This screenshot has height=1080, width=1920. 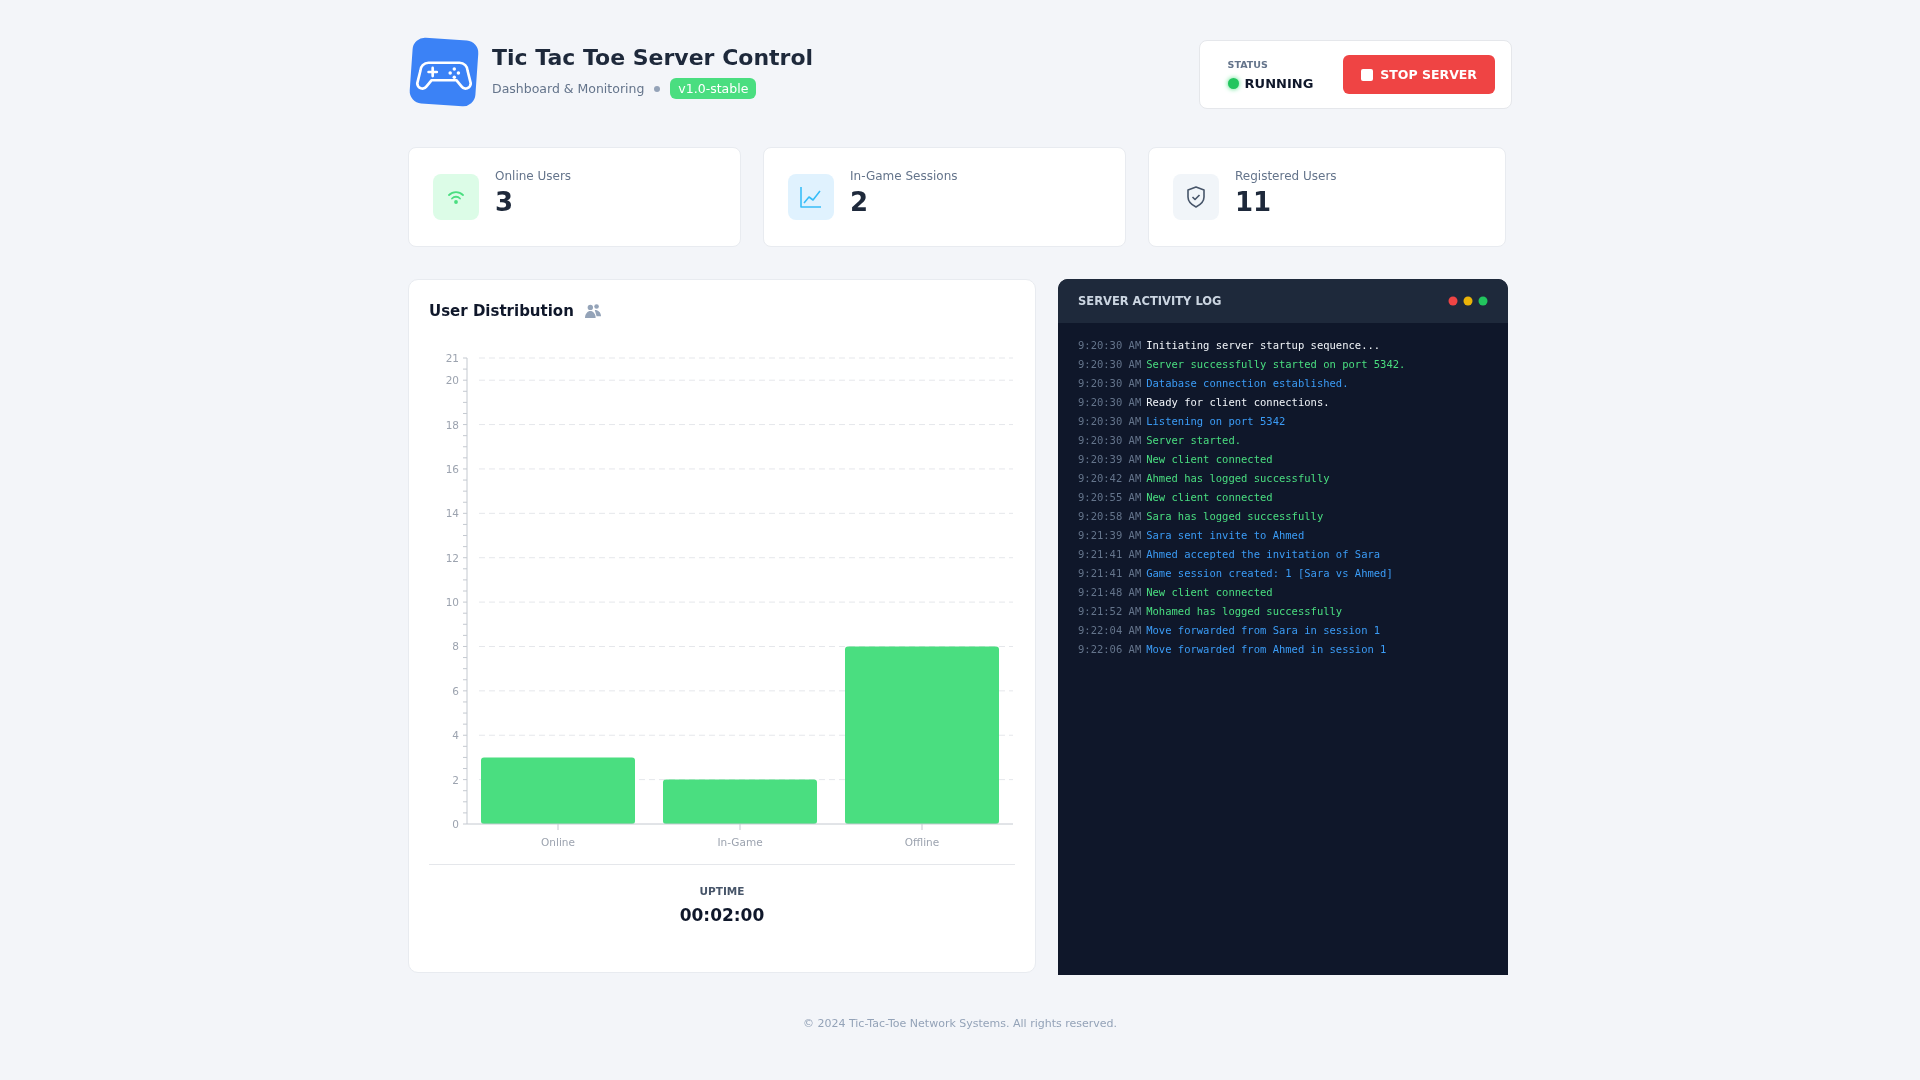 I want to click on stop-icon, so click(x=1367, y=74).